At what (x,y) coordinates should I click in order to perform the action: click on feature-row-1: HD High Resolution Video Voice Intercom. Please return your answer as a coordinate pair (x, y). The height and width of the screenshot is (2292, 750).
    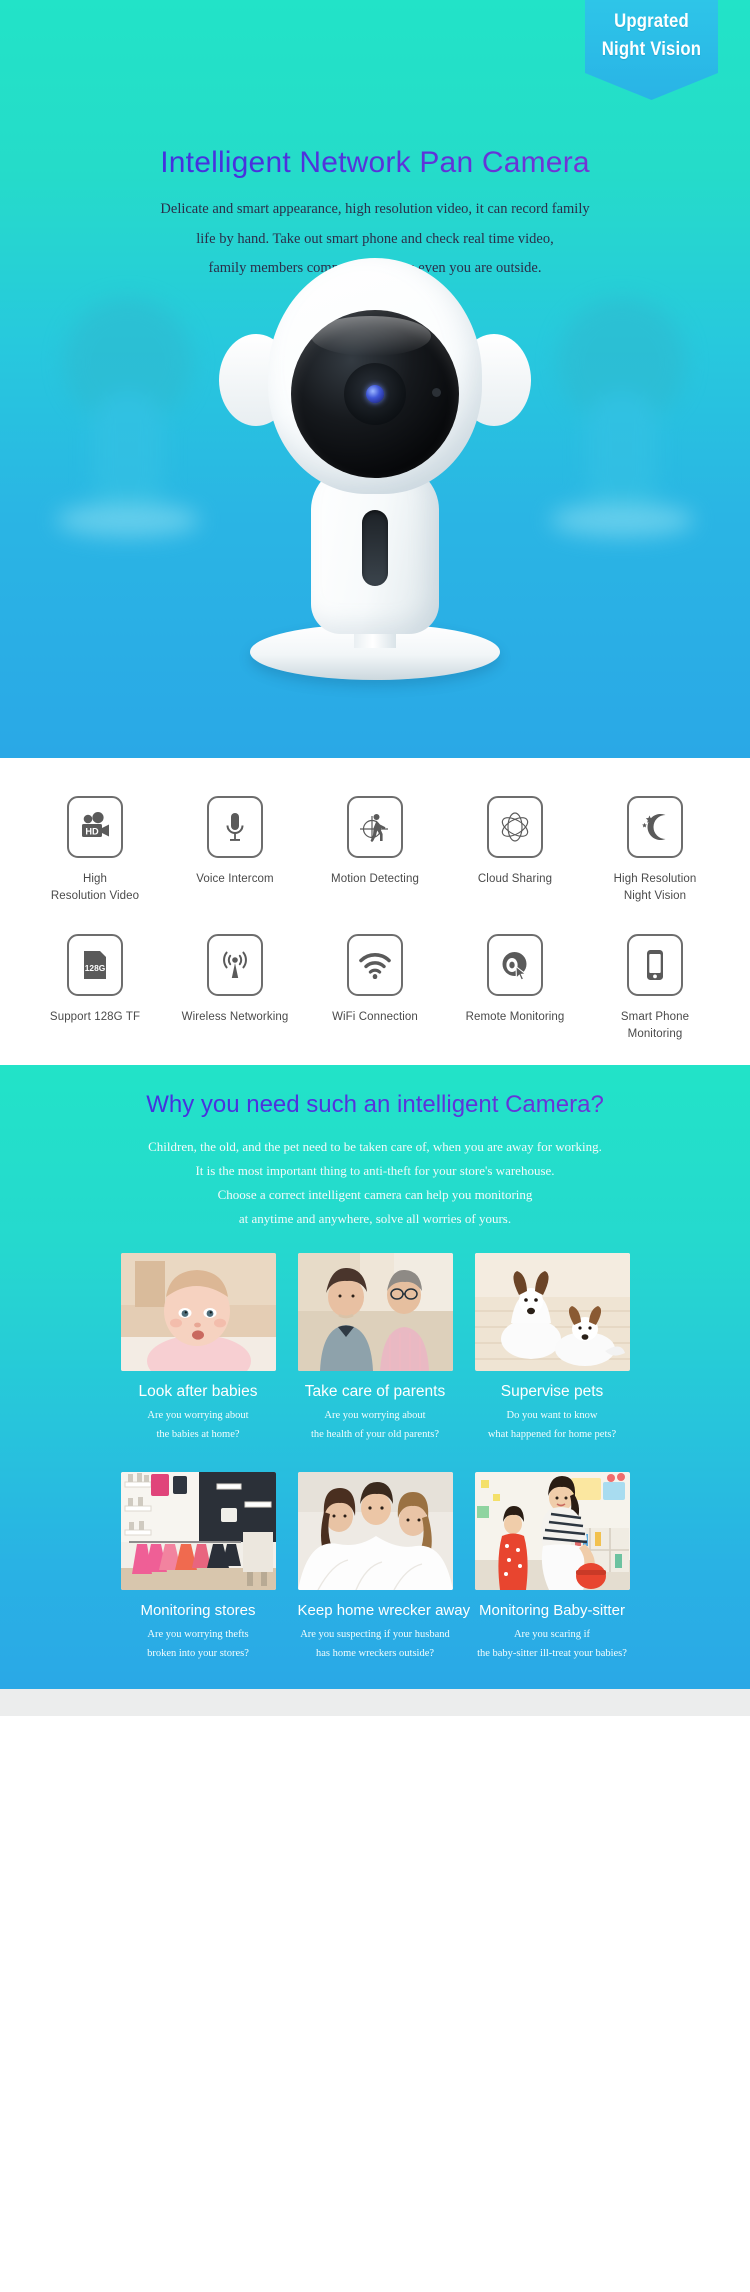
    Looking at the image, I should click on (375, 850).